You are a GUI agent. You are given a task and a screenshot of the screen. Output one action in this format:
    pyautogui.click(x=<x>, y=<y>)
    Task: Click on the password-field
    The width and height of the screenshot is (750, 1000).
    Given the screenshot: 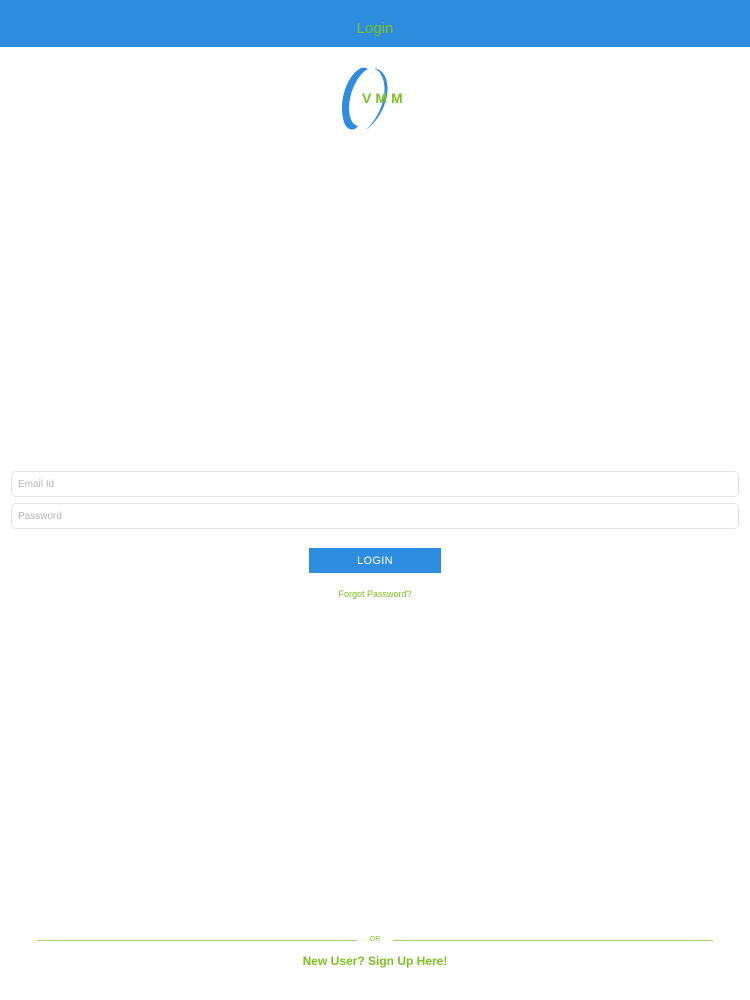 What is the action you would take?
    pyautogui.click(x=375, y=516)
    